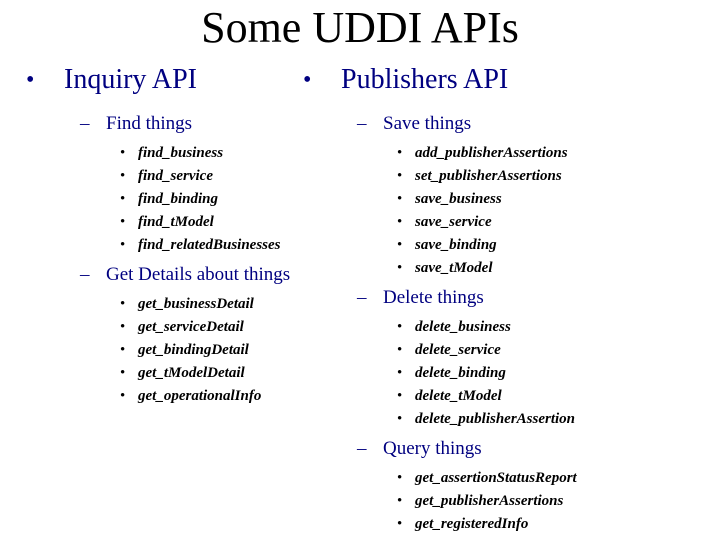 This screenshot has height=540, width=720. I want to click on inquiry-api-heading: • Inquiry API, so click(158, 80).